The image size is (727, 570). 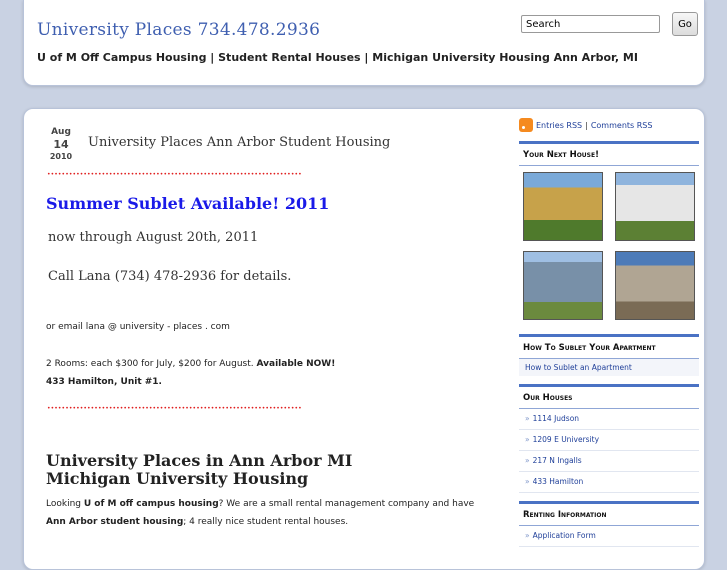 I want to click on rss-links: Entries RSS | Comments RSS, so click(x=609, y=125).